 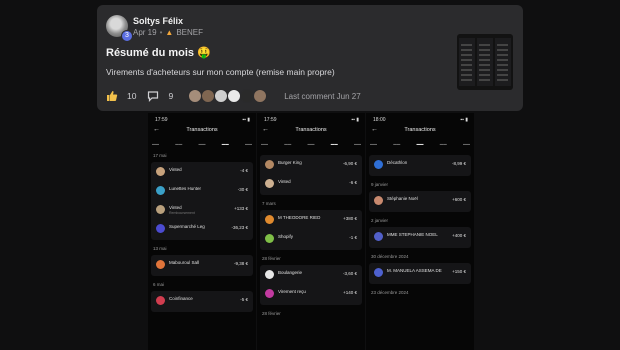 What do you see at coordinates (420, 165) in the screenshot?
I see `transaction-row: Décathlon -8,99 €` at bounding box center [420, 165].